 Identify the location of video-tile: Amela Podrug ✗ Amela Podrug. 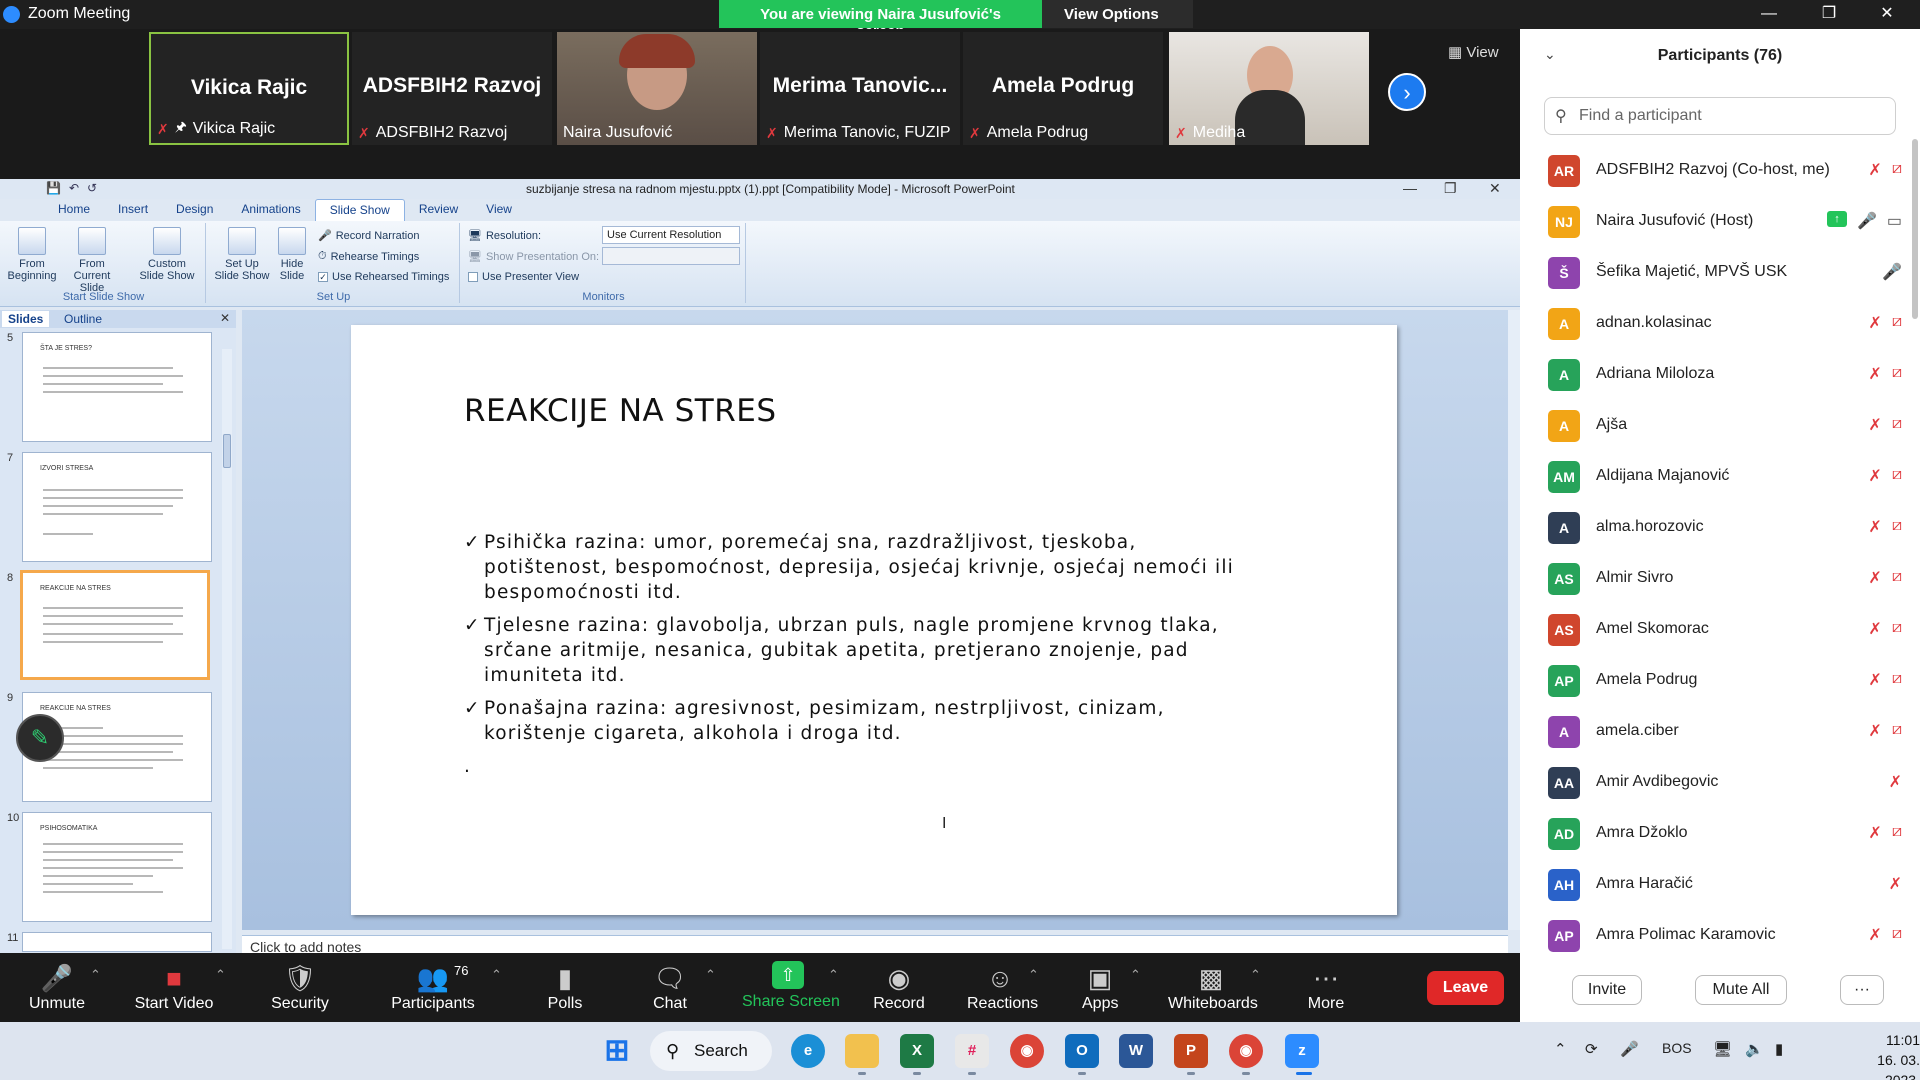
(1063, 88).